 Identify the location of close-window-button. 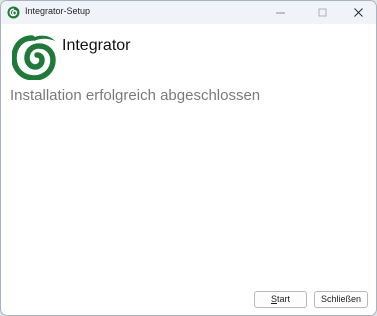
(359, 12).